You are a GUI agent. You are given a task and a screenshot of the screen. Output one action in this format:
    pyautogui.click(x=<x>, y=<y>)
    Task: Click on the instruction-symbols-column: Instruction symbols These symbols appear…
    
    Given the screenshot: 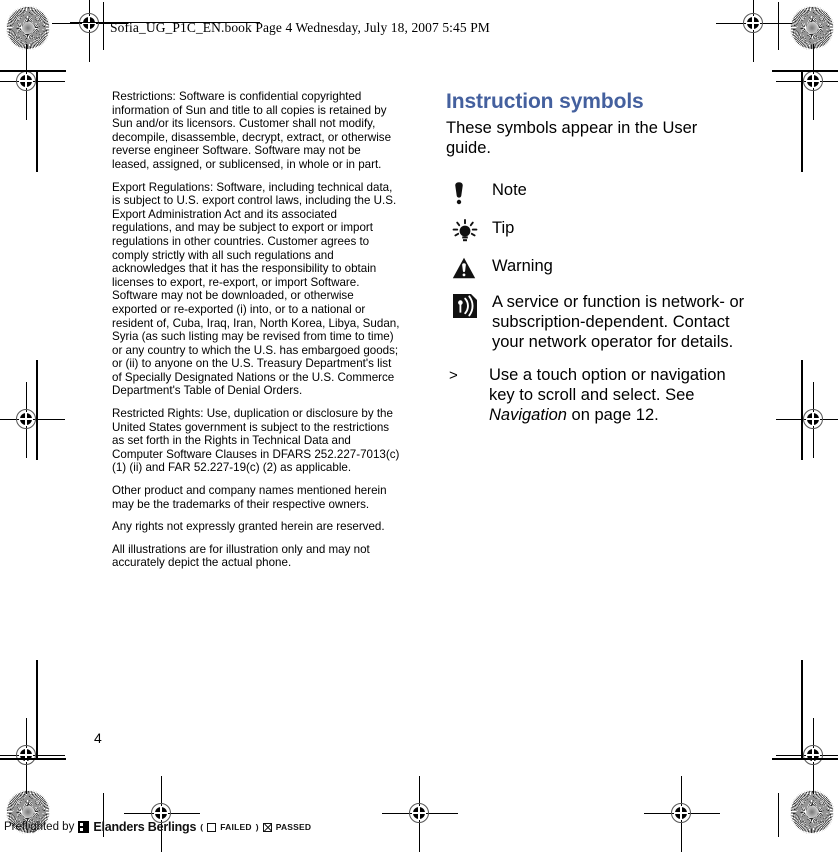 What is the action you would take?
    pyautogui.click(x=596, y=257)
    